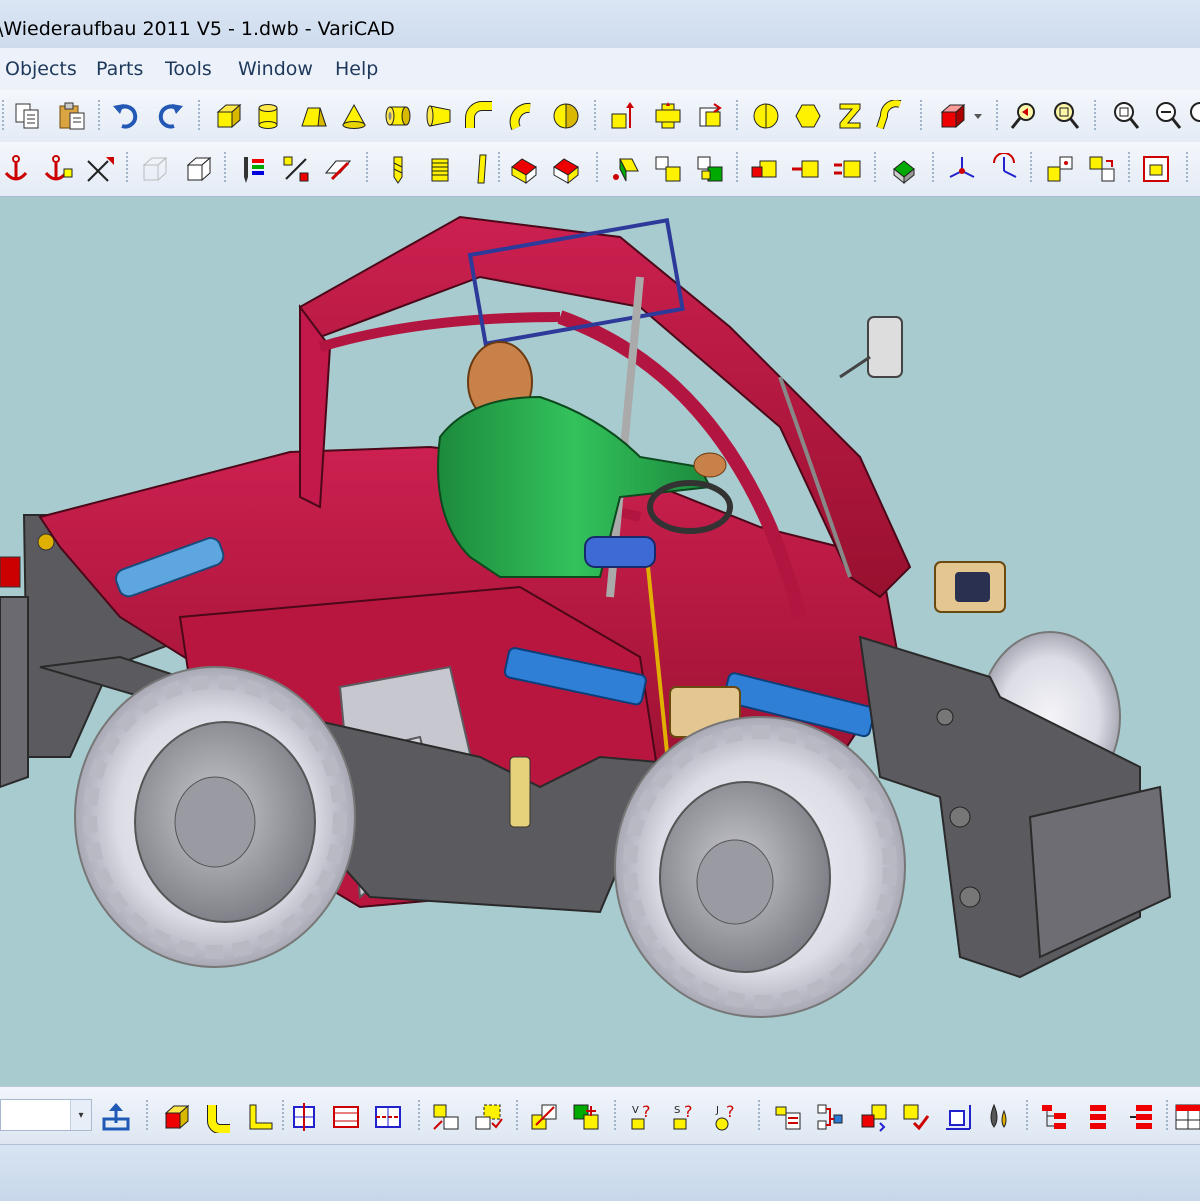  Describe the element at coordinates (600, 69) in the screenshot. I see `menu-bar: Objects Parts Tools Window Help` at that location.